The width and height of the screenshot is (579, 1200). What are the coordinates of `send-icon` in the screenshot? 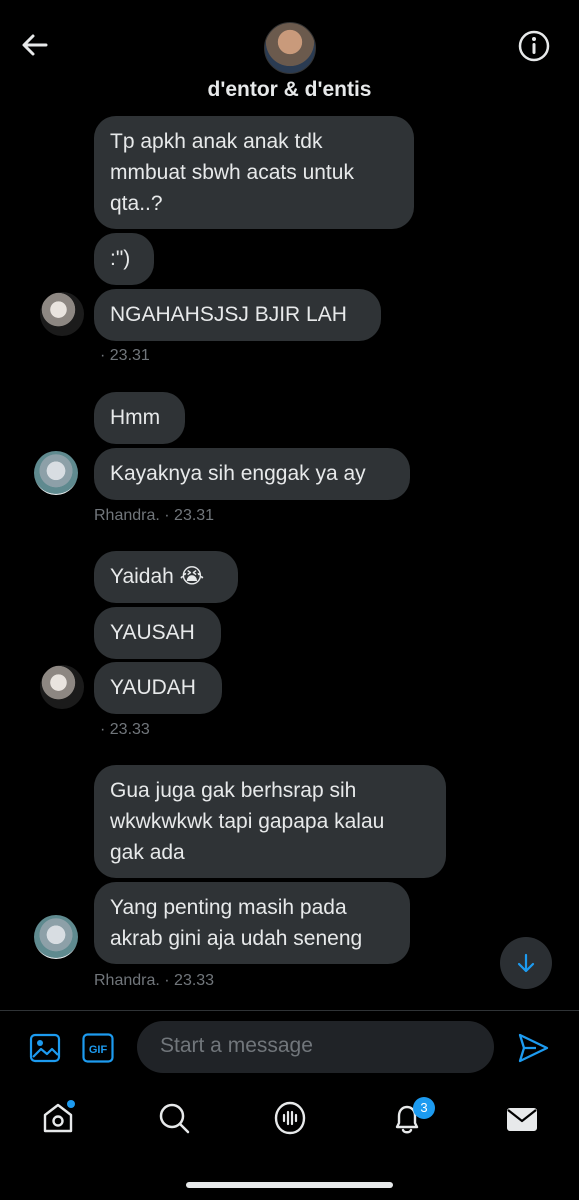 It's located at (533, 1050).